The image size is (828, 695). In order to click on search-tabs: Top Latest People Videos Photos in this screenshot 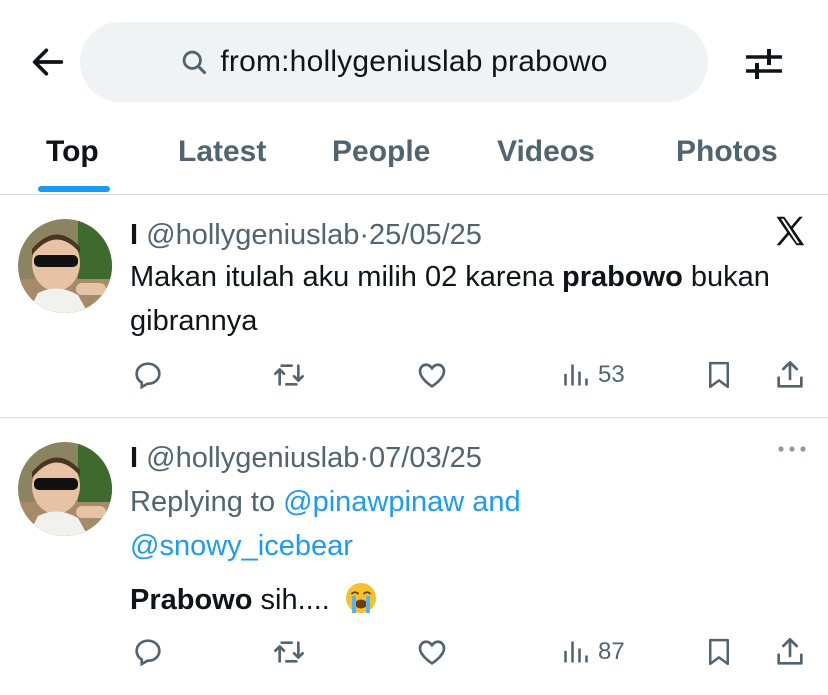, I will do `click(414, 157)`.